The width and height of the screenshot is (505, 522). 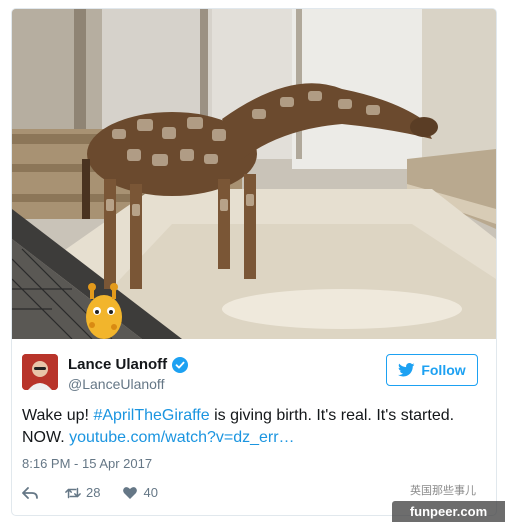 I want to click on retweet-count: 28, so click(x=93, y=492).